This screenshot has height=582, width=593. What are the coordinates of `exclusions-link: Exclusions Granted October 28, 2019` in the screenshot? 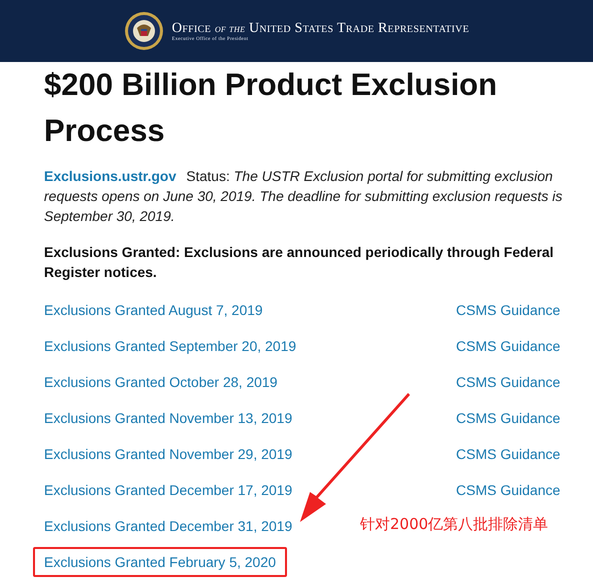 It's located at (161, 382).